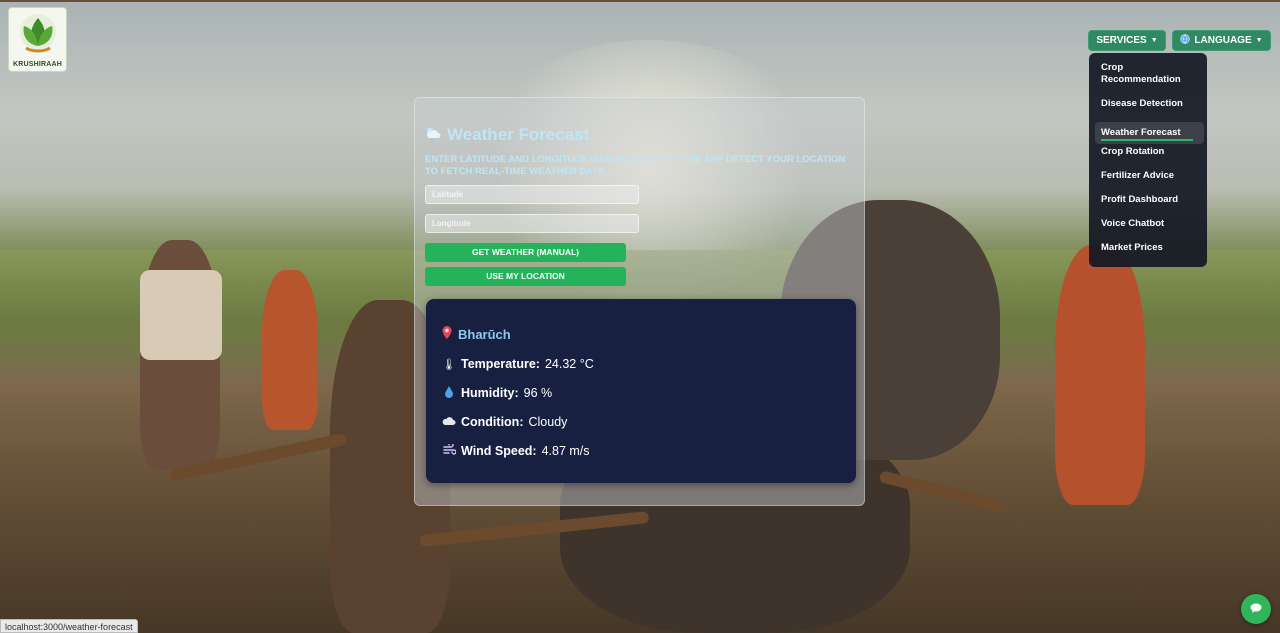 This screenshot has height=633, width=1280. Describe the element at coordinates (538, 393) in the screenshot. I see `humidity-value: 96 %` at that location.